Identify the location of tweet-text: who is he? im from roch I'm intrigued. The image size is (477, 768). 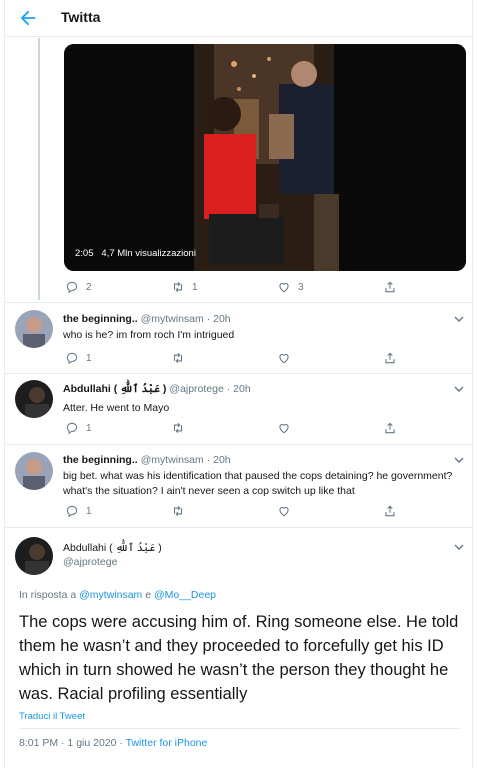
(149, 335).